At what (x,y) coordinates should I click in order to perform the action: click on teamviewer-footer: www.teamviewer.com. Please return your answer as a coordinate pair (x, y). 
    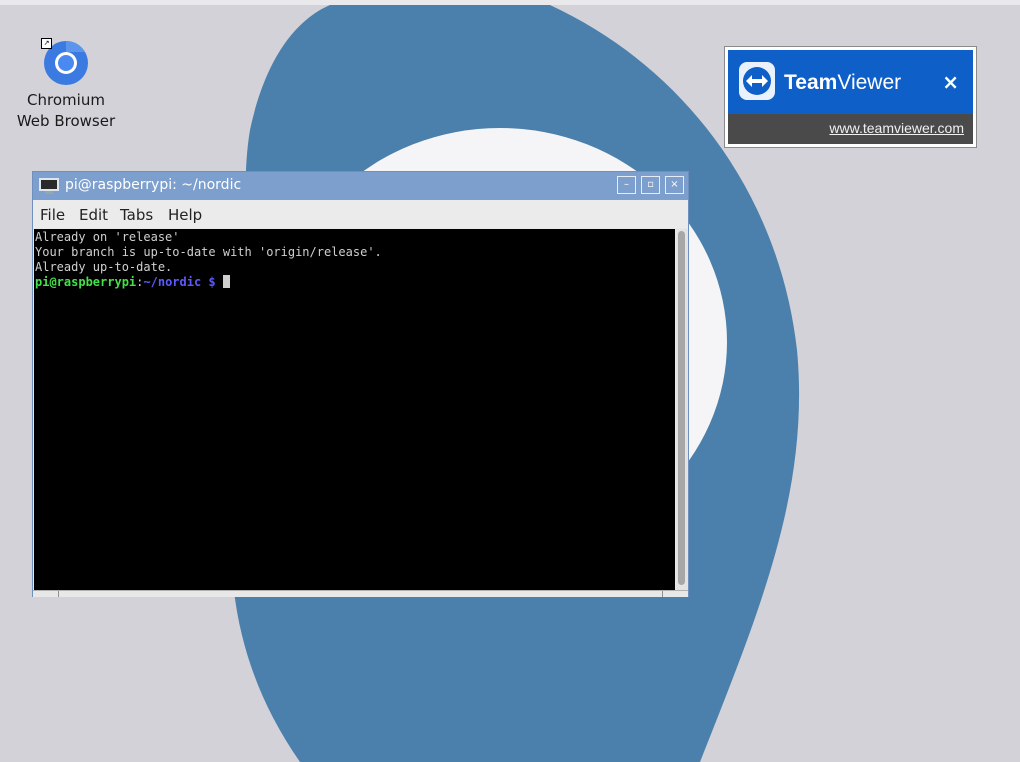
    Looking at the image, I should click on (850, 129).